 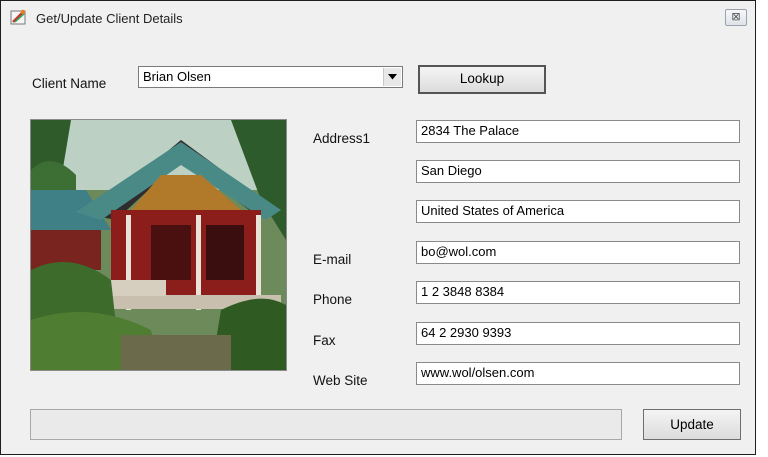 I want to click on close-button: ⊠, so click(x=736, y=17).